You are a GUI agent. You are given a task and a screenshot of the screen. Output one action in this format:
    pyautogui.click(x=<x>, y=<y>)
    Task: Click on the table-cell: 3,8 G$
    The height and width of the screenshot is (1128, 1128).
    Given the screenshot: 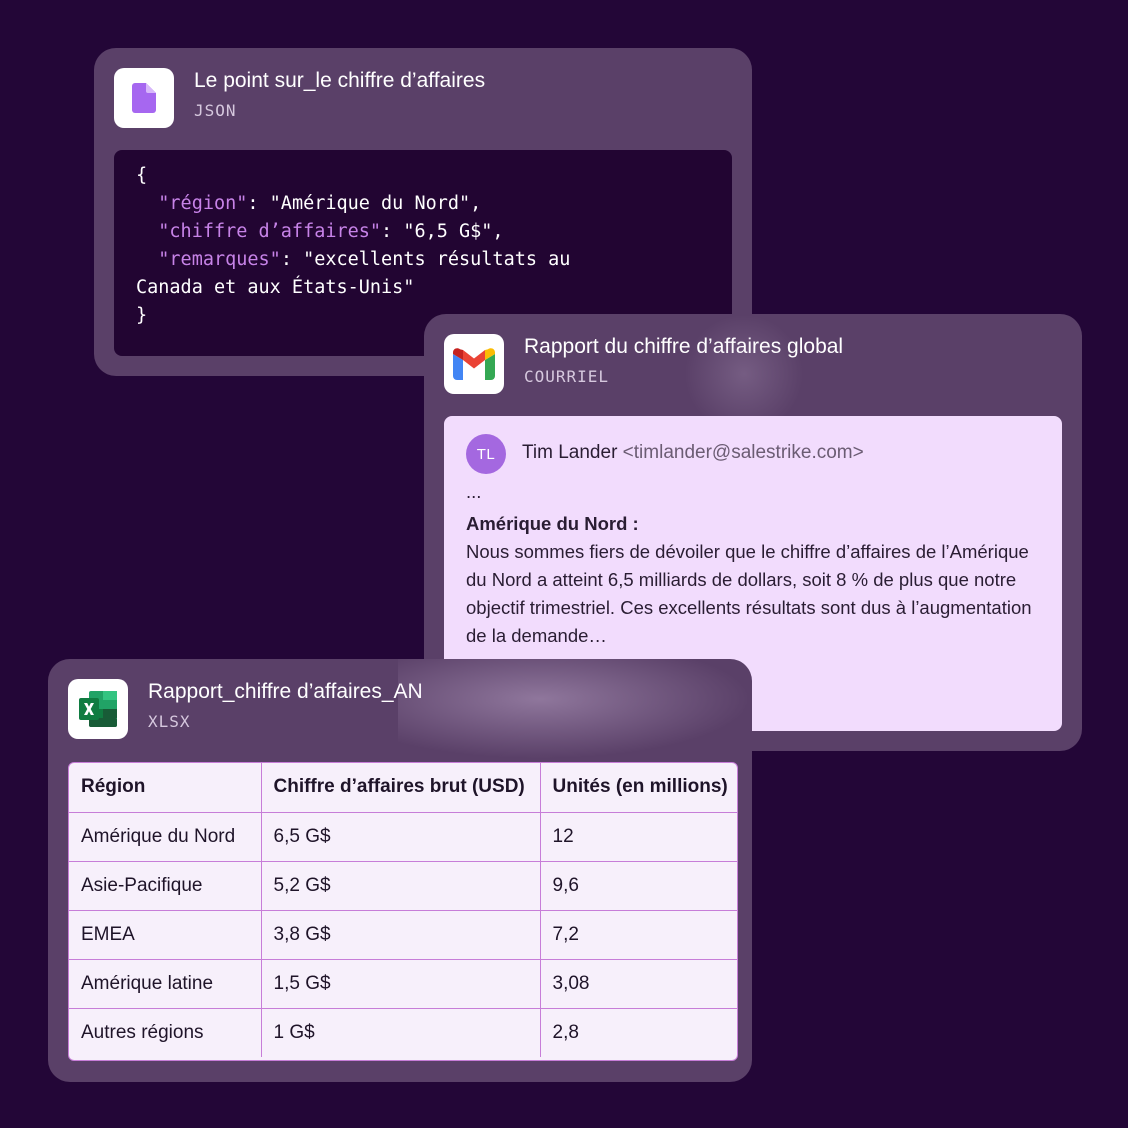 What is the action you would take?
    pyautogui.click(x=401, y=935)
    